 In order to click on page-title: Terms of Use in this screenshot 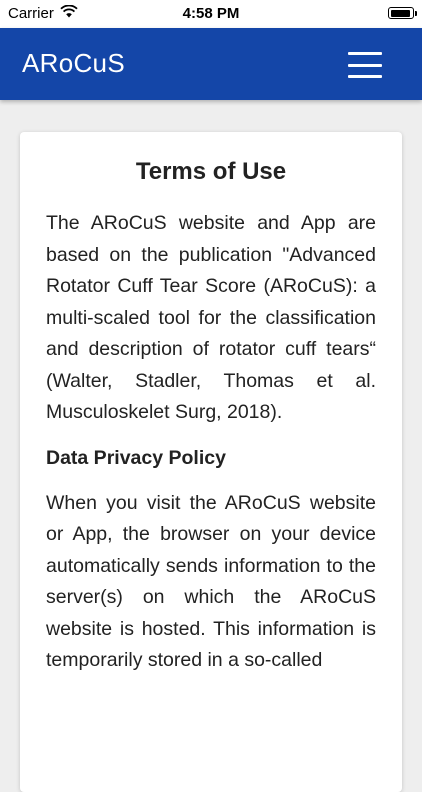, I will do `click(211, 171)`.